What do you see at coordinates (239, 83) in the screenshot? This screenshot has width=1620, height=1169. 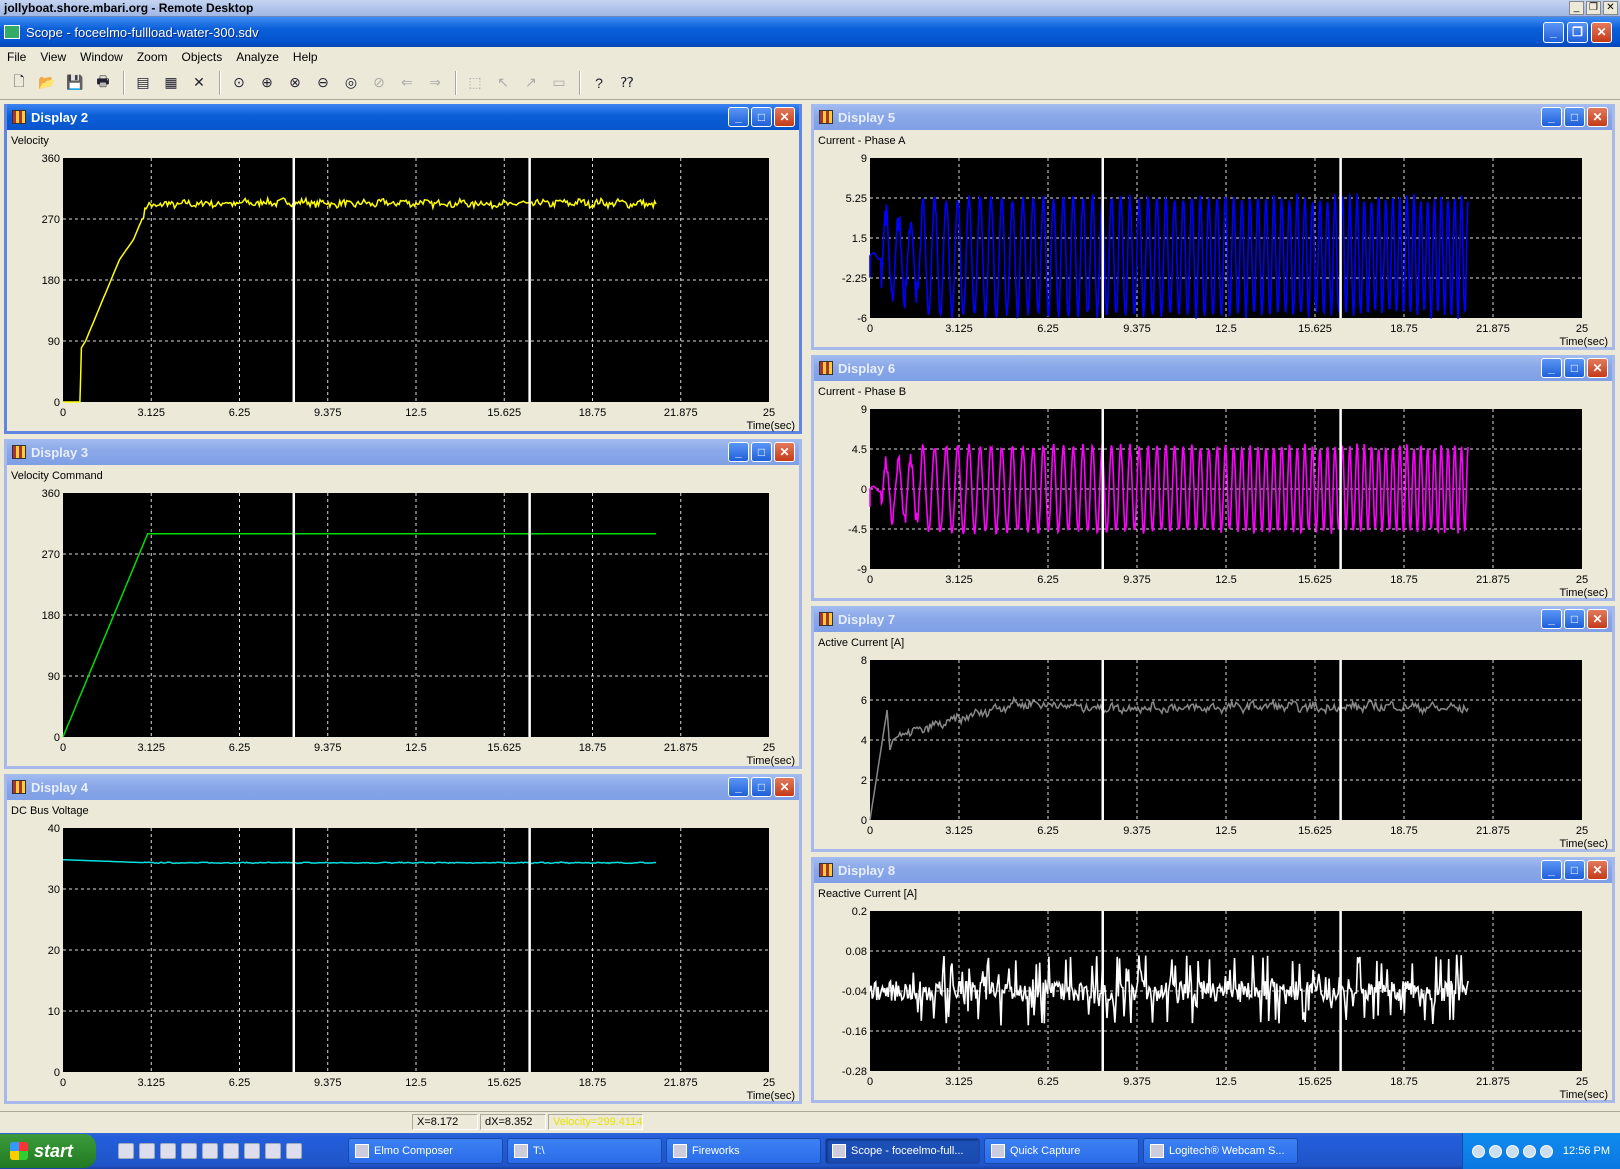 I see `zoom-fit-icon: ⊙` at bounding box center [239, 83].